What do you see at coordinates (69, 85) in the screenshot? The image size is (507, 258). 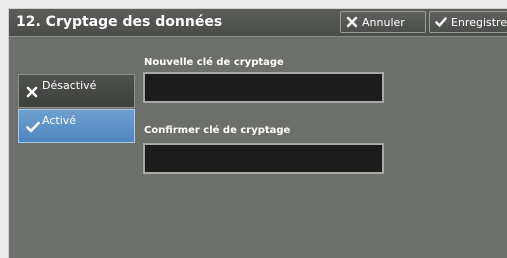 I see `option-disabled-label: Désactivé` at bounding box center [69, 85].